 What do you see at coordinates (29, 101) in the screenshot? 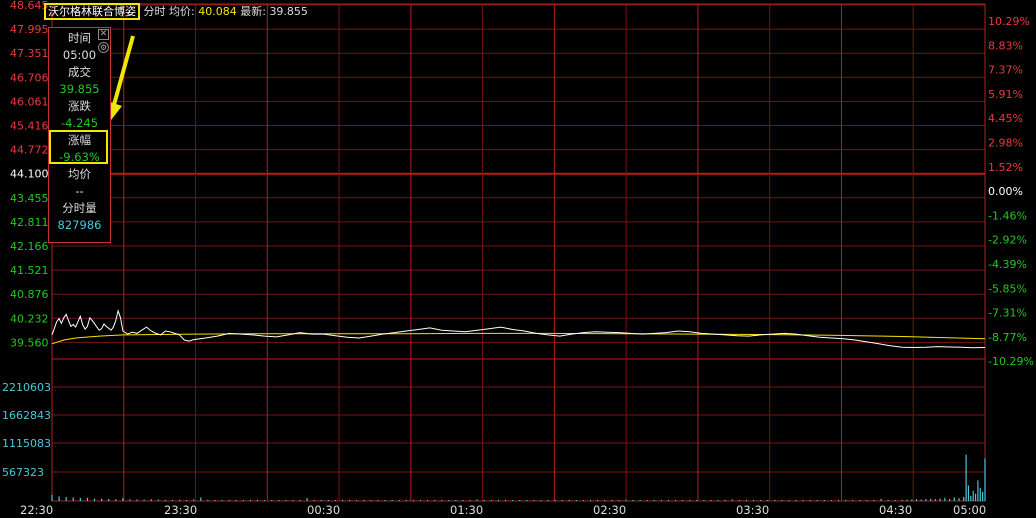
I see `price-tick: 46.061` at bounding box center [29, 101].